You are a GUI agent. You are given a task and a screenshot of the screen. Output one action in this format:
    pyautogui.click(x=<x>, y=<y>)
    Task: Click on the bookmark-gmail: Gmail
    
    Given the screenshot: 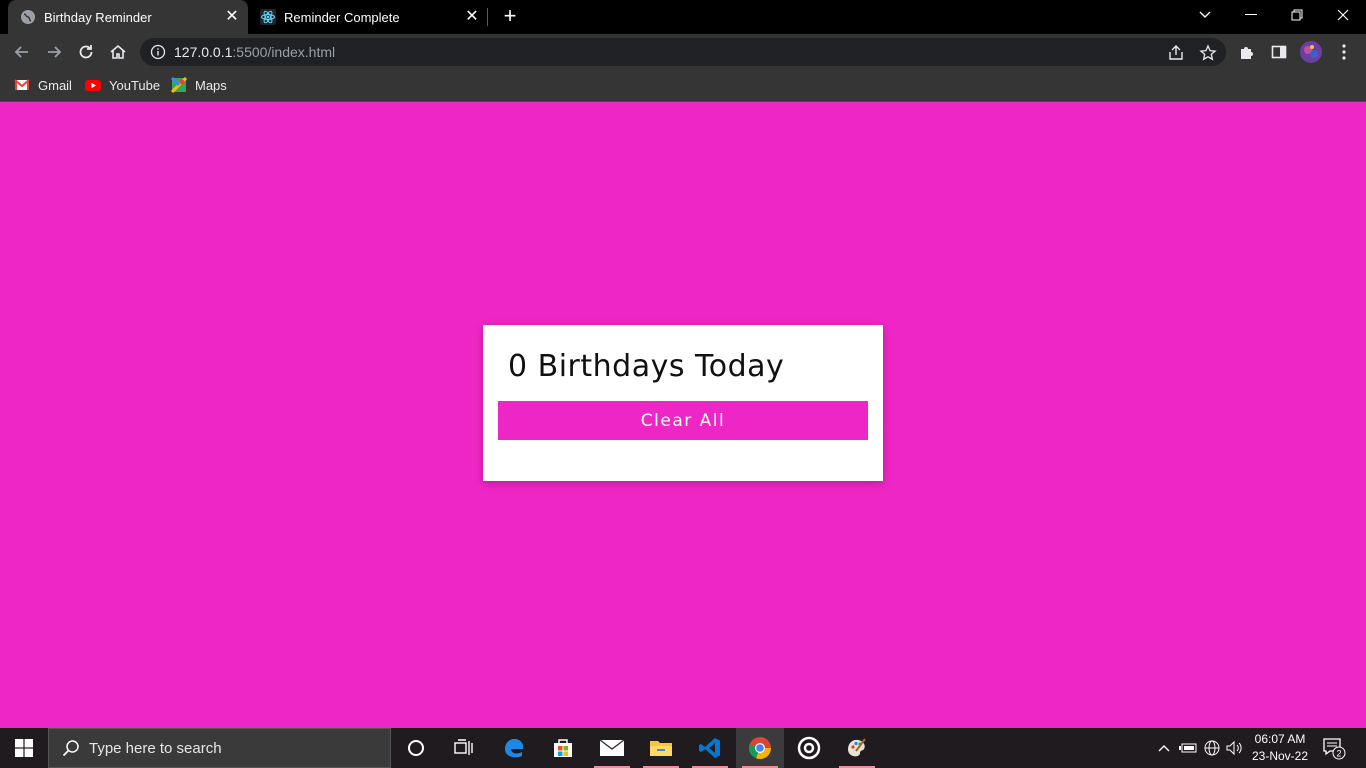 What is the action you would take?
    pyautogui.click(x=43, y=85)
    